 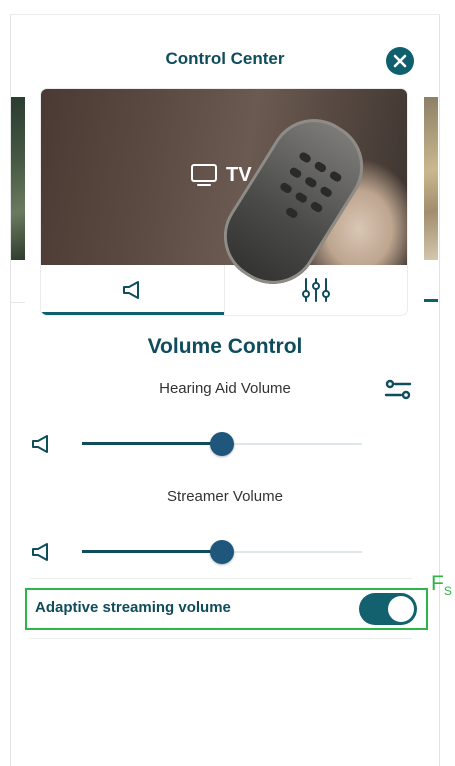 I want to click on tab-volume, so click(x=132, y=290).